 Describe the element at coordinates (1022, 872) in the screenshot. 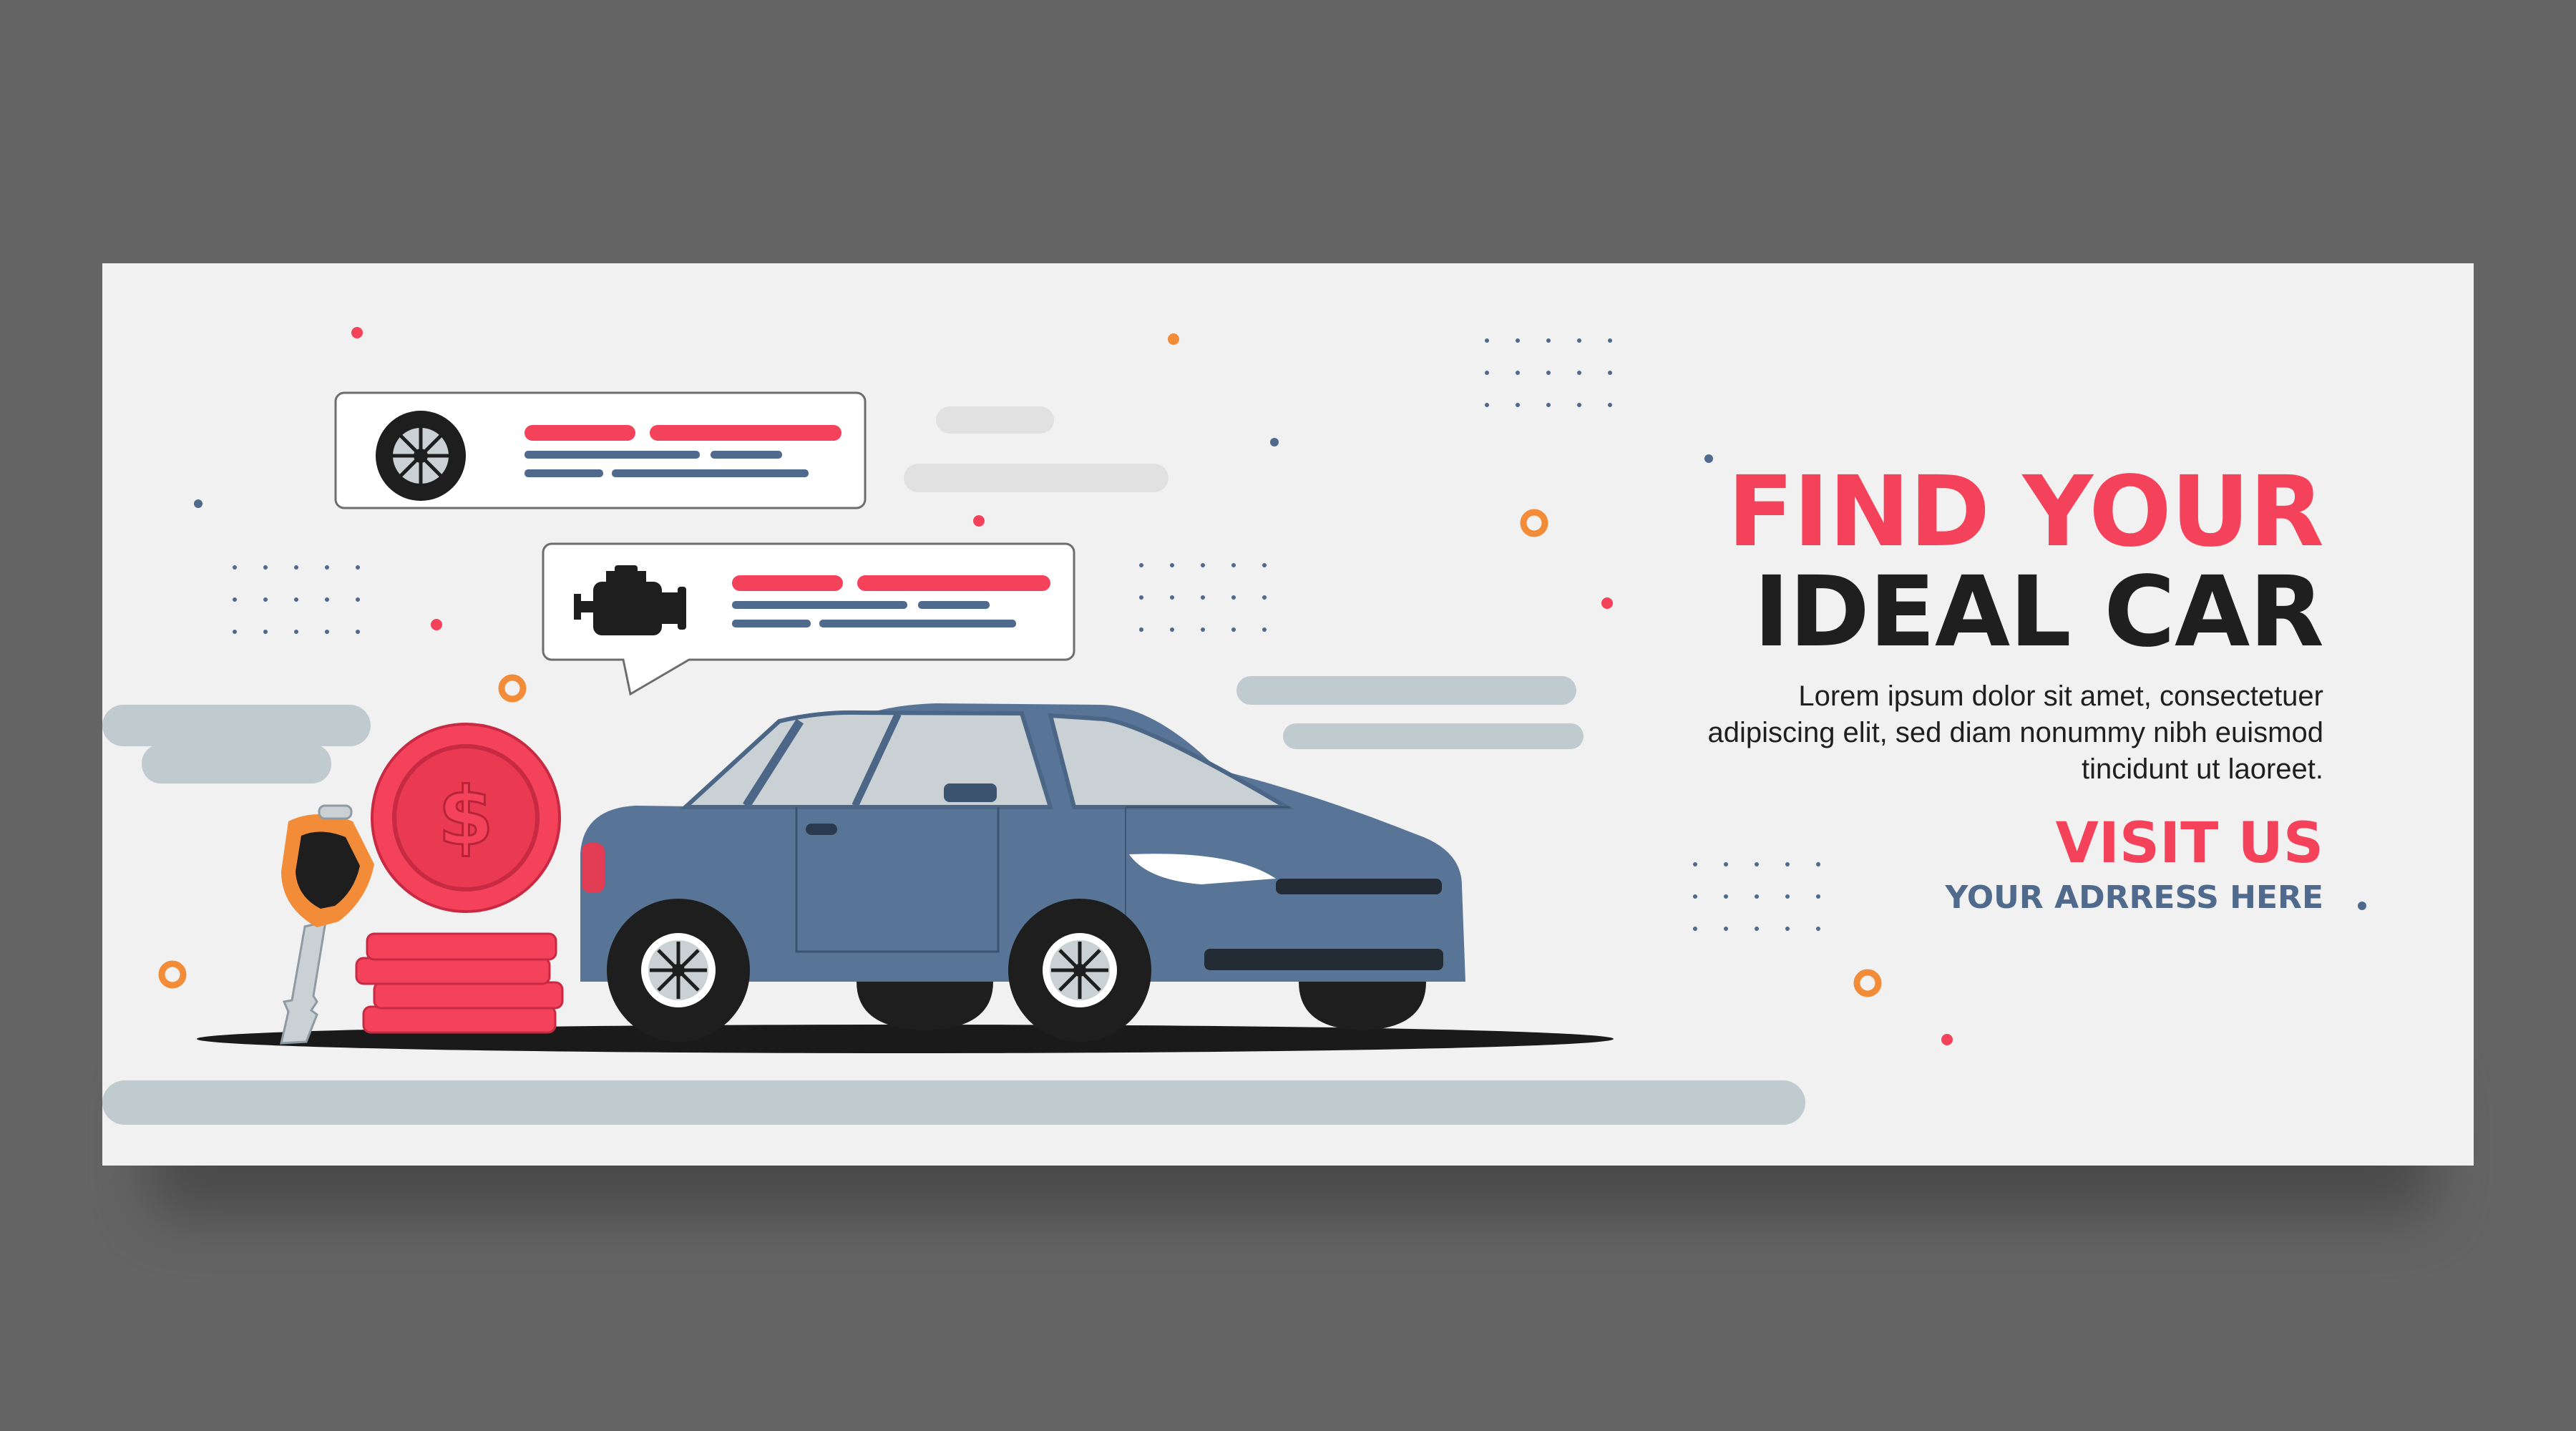

I see `car-illustration` at that location.